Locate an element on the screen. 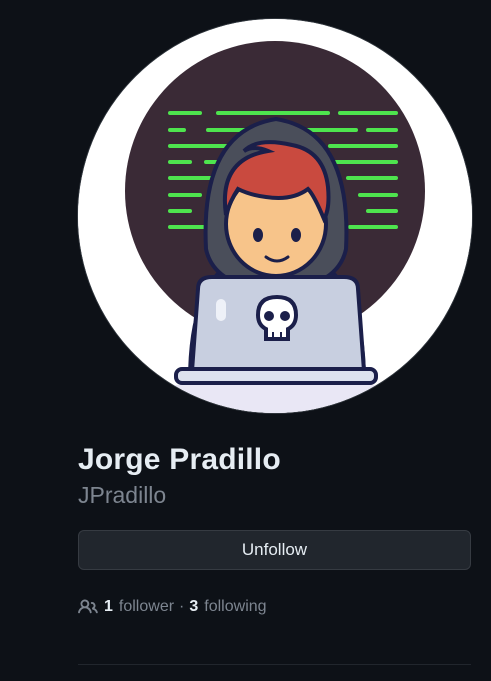  following-label: following is located at coordinates (235, 606).